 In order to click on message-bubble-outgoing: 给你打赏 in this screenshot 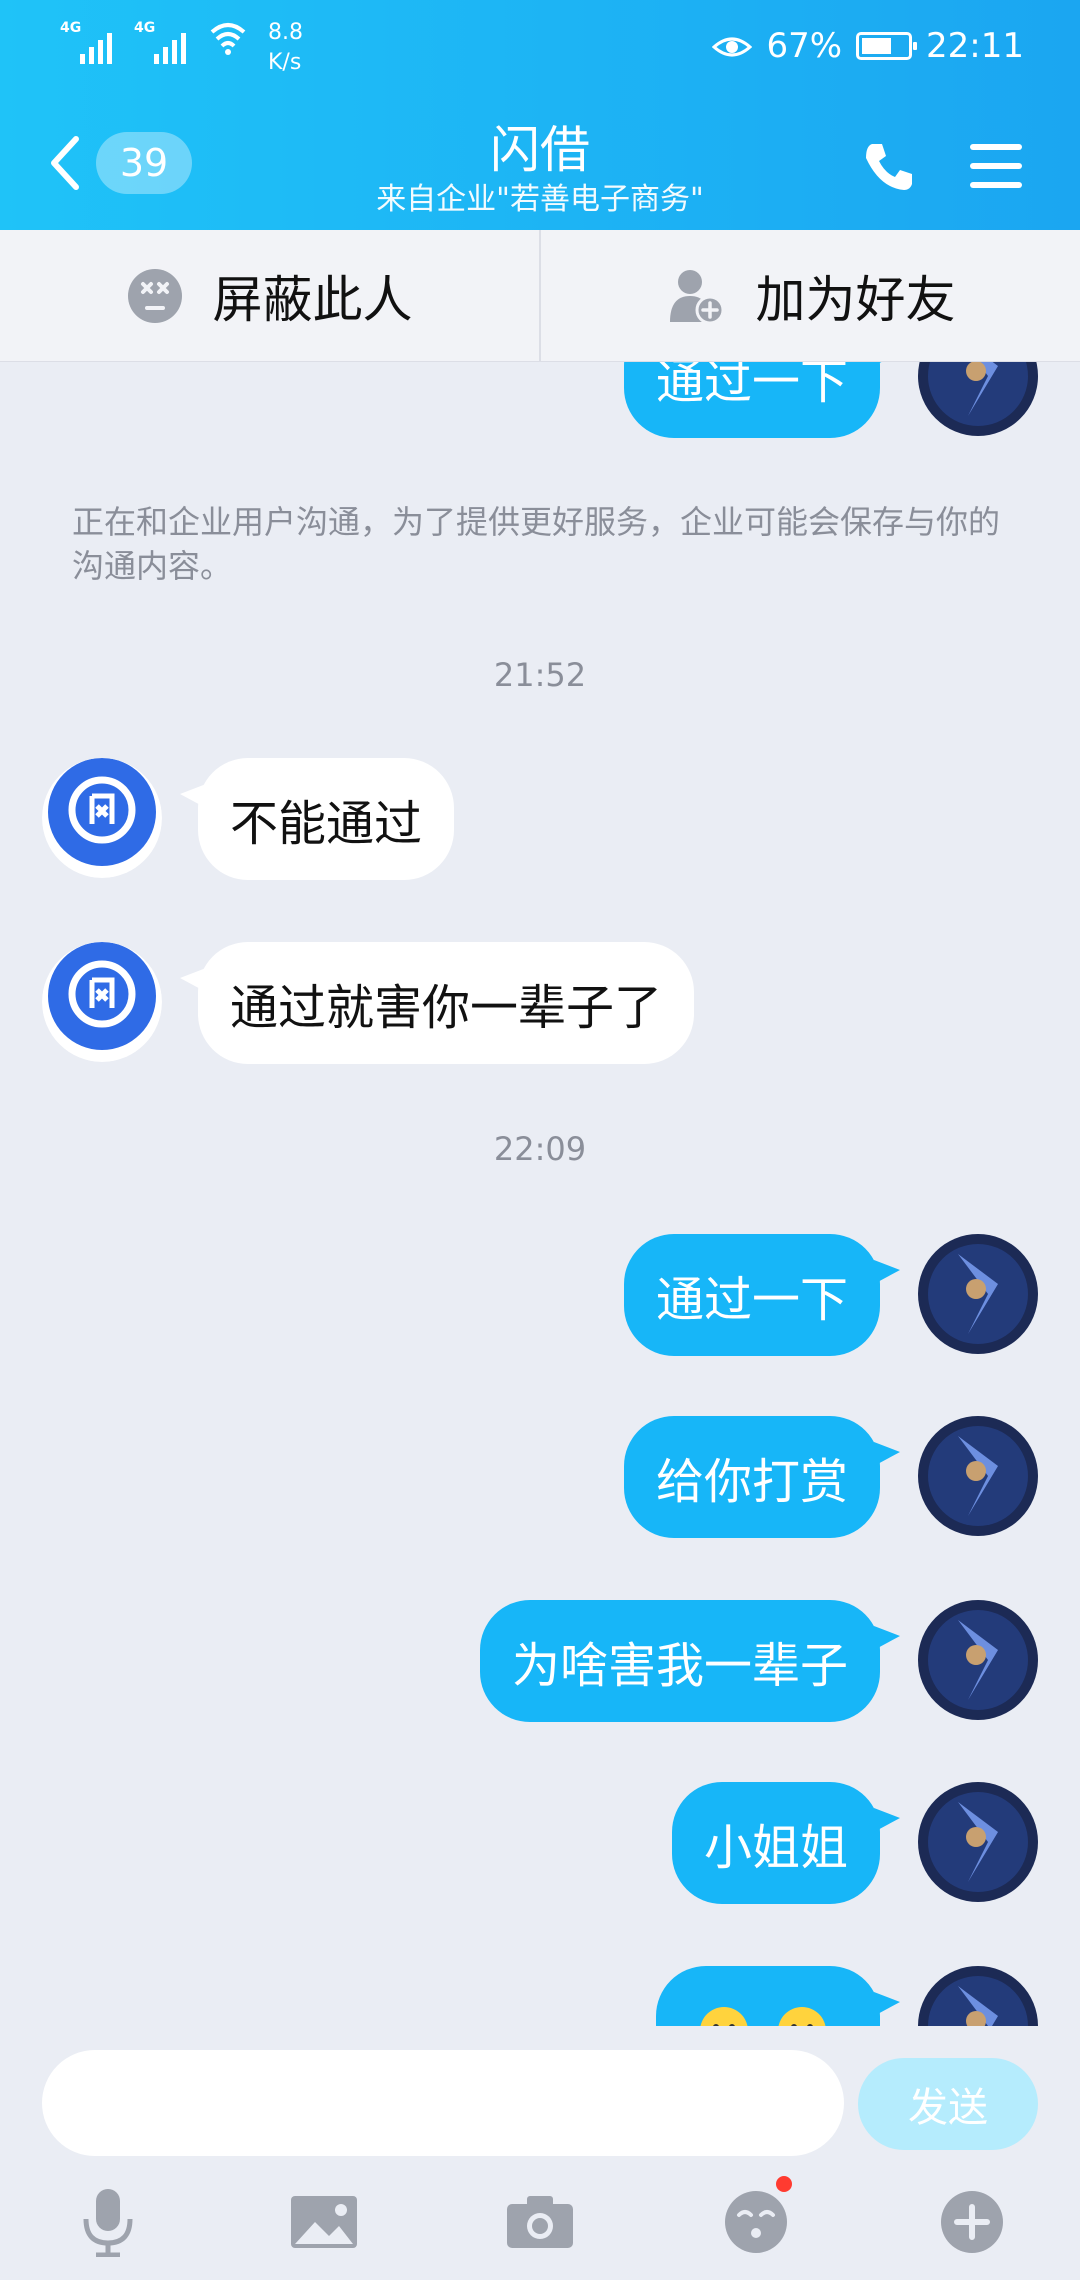, I will do `click(762, 1477)`.